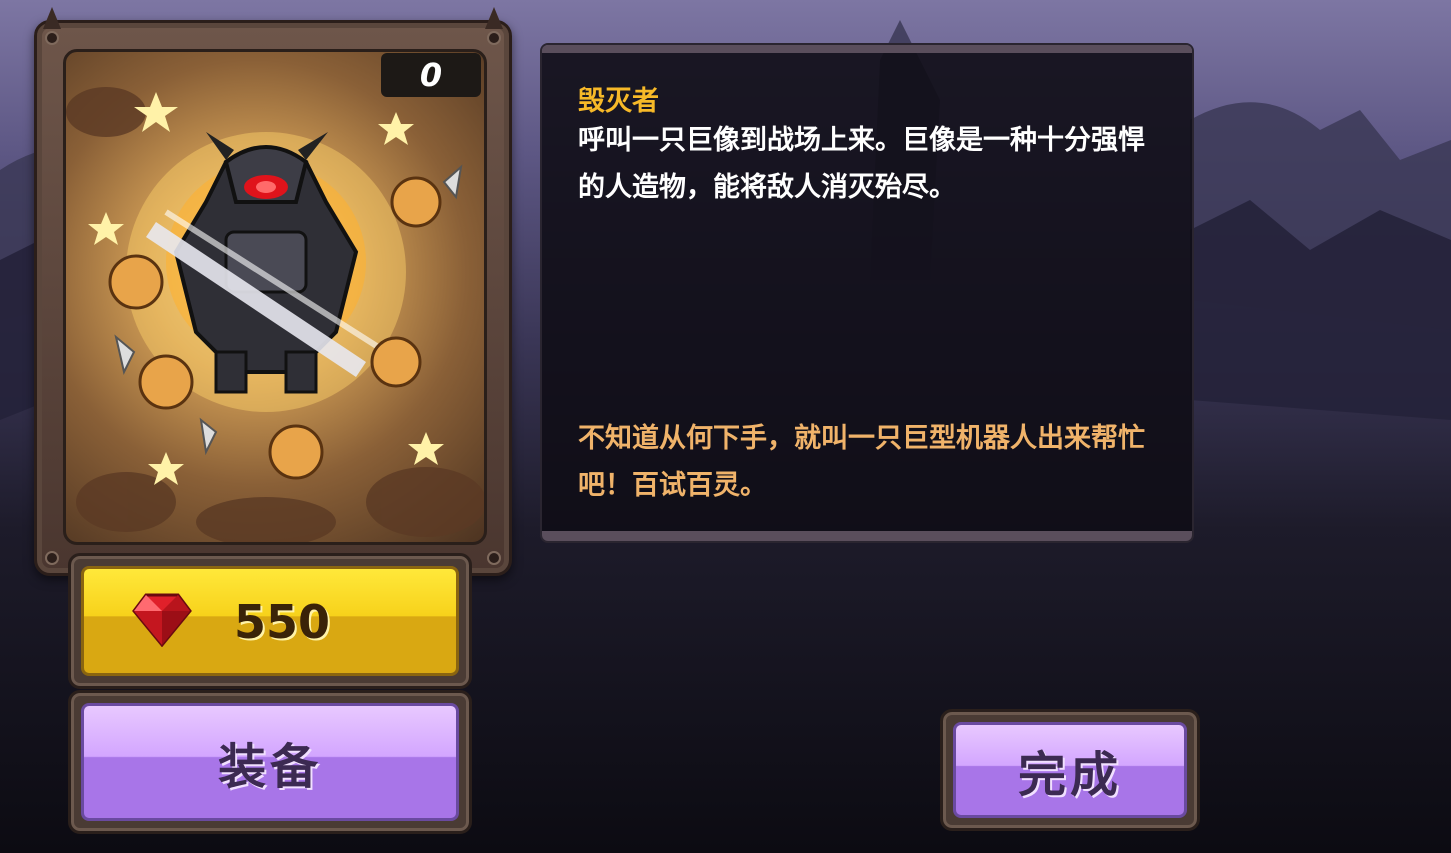 This screenshot has height=853, width=1451. I want to click on buy-button: 550, so click(270, 621).